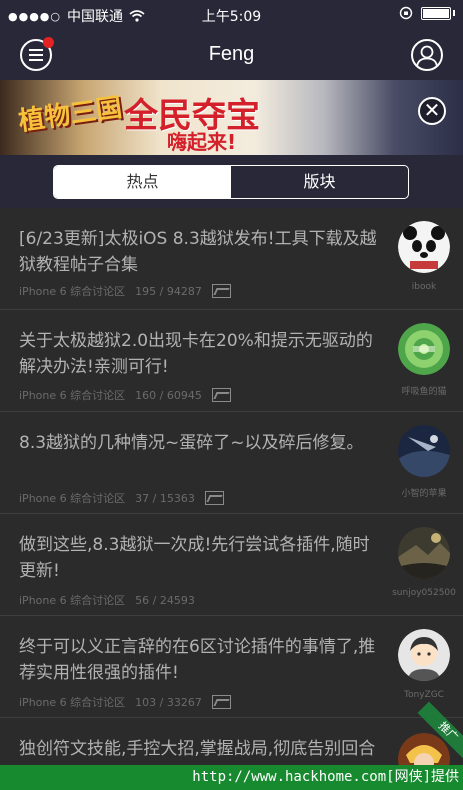  I want to click on post-username: 呼吸鱼的猫, so click(424, 392).